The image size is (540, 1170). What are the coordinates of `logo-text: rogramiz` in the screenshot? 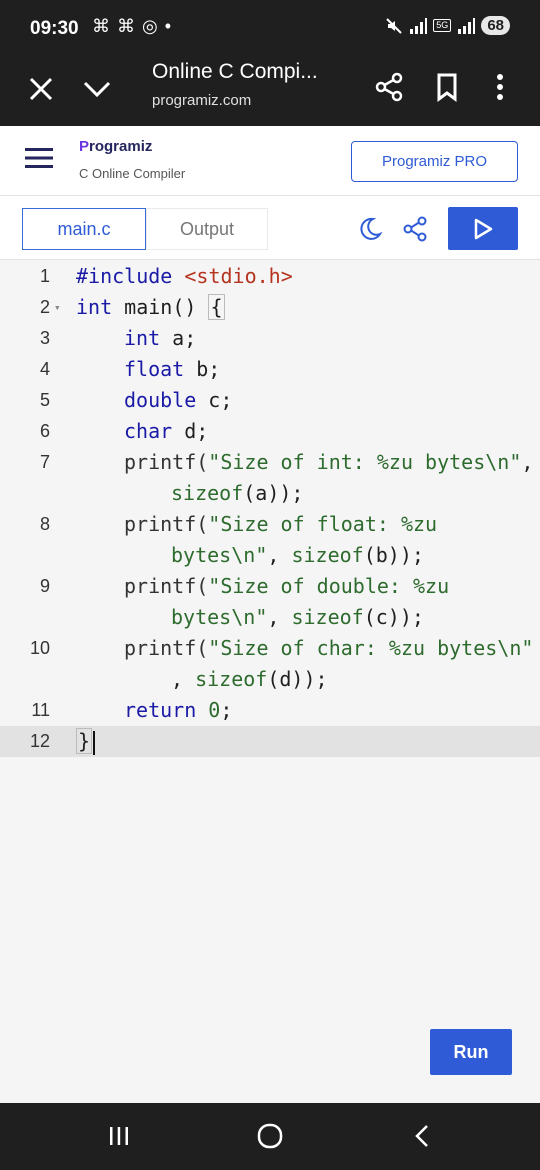 It's located at (121, 146).